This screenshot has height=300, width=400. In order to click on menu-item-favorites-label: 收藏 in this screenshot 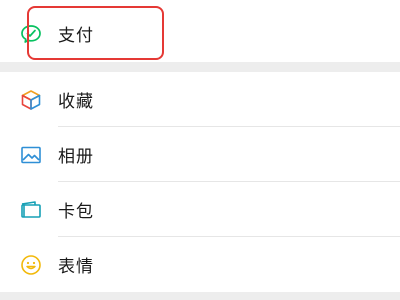, I will do `click(76, 102)`.